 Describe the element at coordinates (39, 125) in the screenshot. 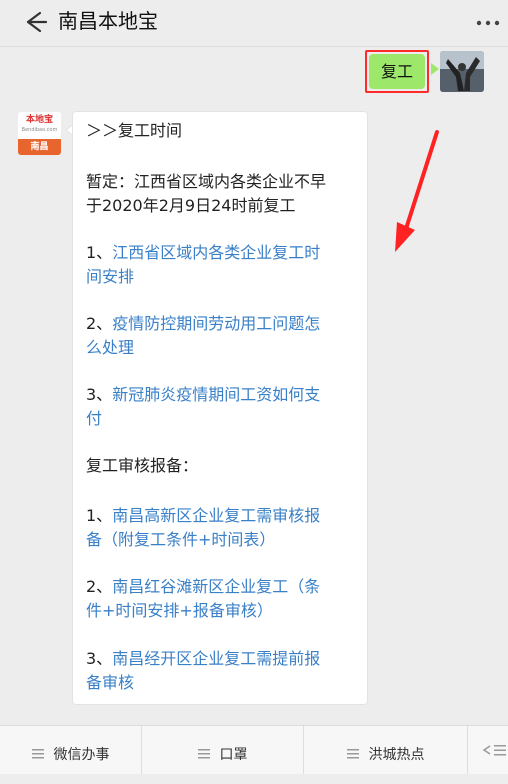

I see `logo-top-area: 本地宝 Bendibao.com` at that location.